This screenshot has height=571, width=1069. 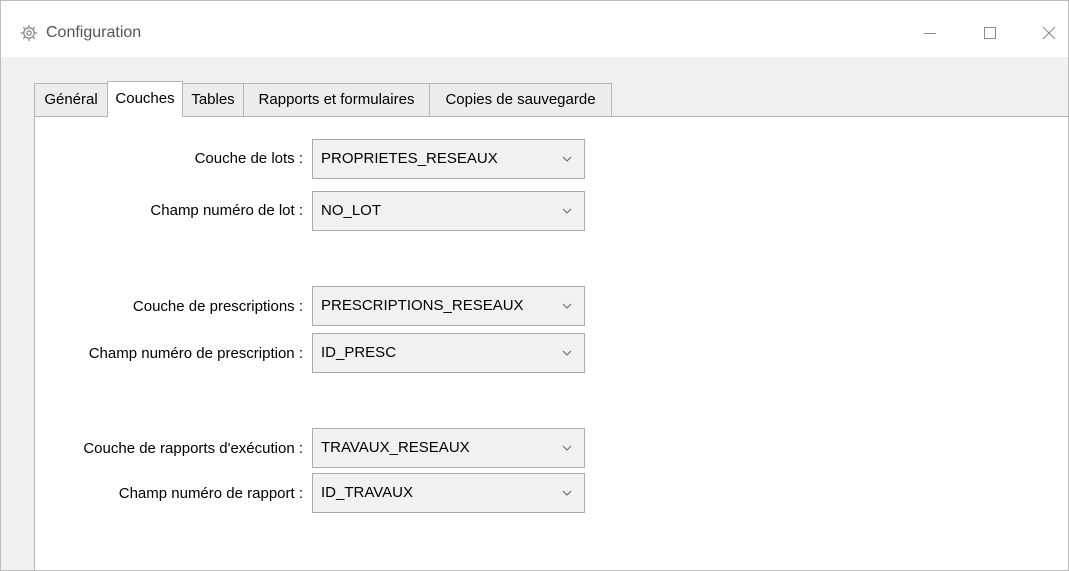 What do you see at coordinates (217, 306) in the screenshot?
I see `prescriptions-layer-label: Couche de prescriptions :` at bounding box center [217, 306].